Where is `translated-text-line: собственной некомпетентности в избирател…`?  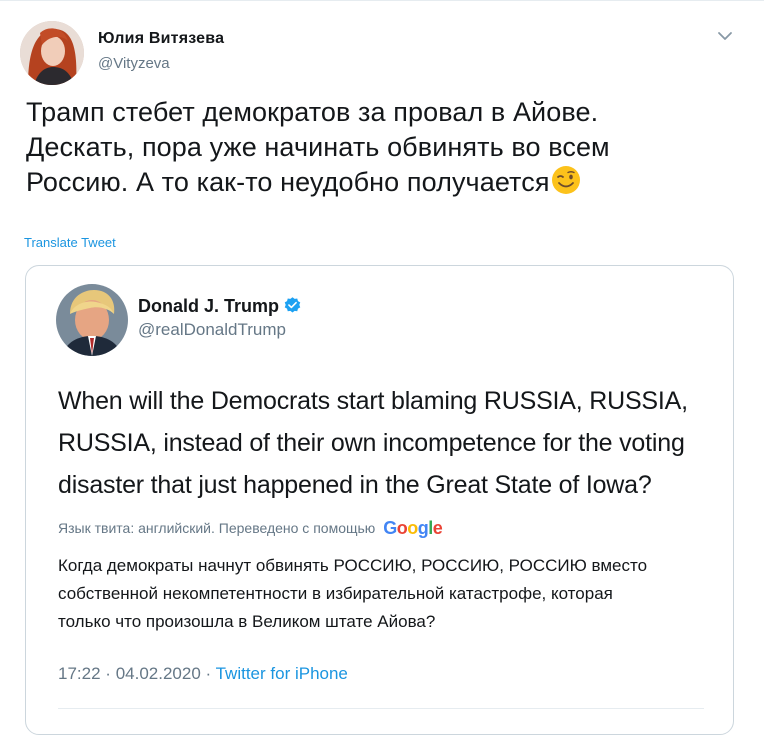
translated-text-line: собственной некомпетентности в избирател… is located at coordinates (335, 593).